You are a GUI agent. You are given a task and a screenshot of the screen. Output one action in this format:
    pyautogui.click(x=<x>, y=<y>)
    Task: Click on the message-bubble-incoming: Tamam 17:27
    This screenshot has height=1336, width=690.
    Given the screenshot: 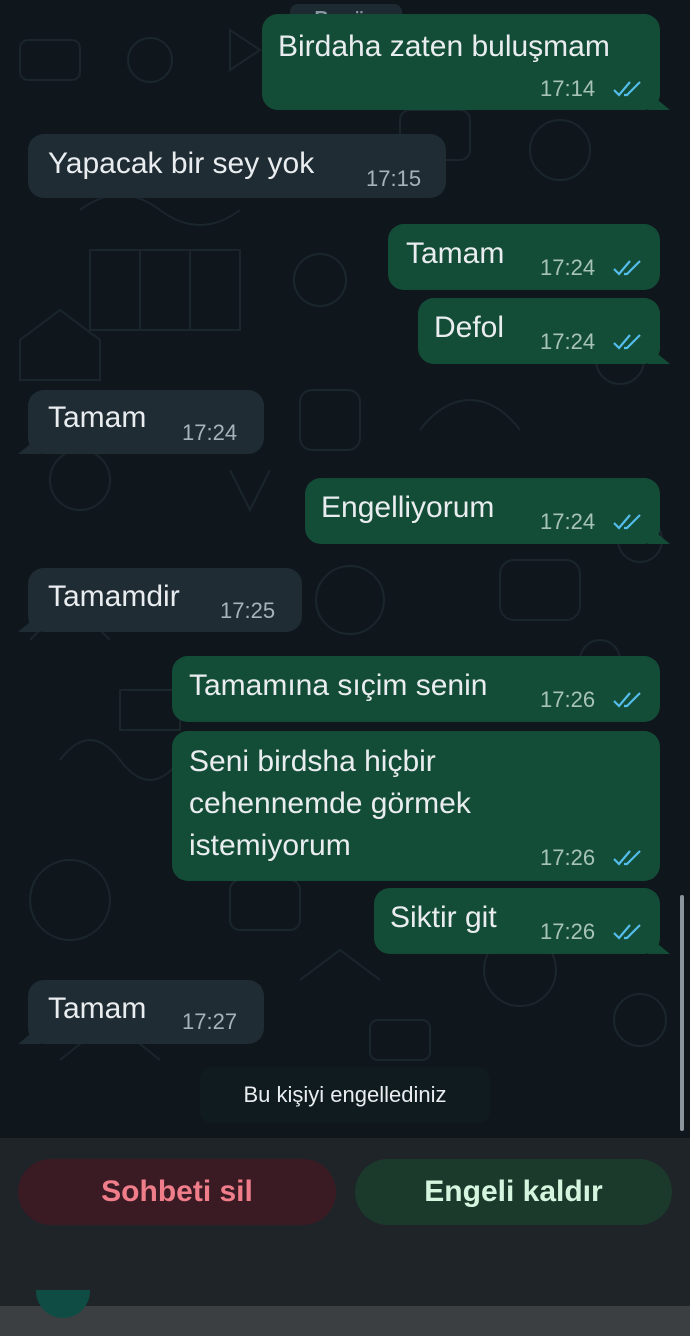 What is the action you would take?
    pyautogui.click(x=141, y=1012)
    